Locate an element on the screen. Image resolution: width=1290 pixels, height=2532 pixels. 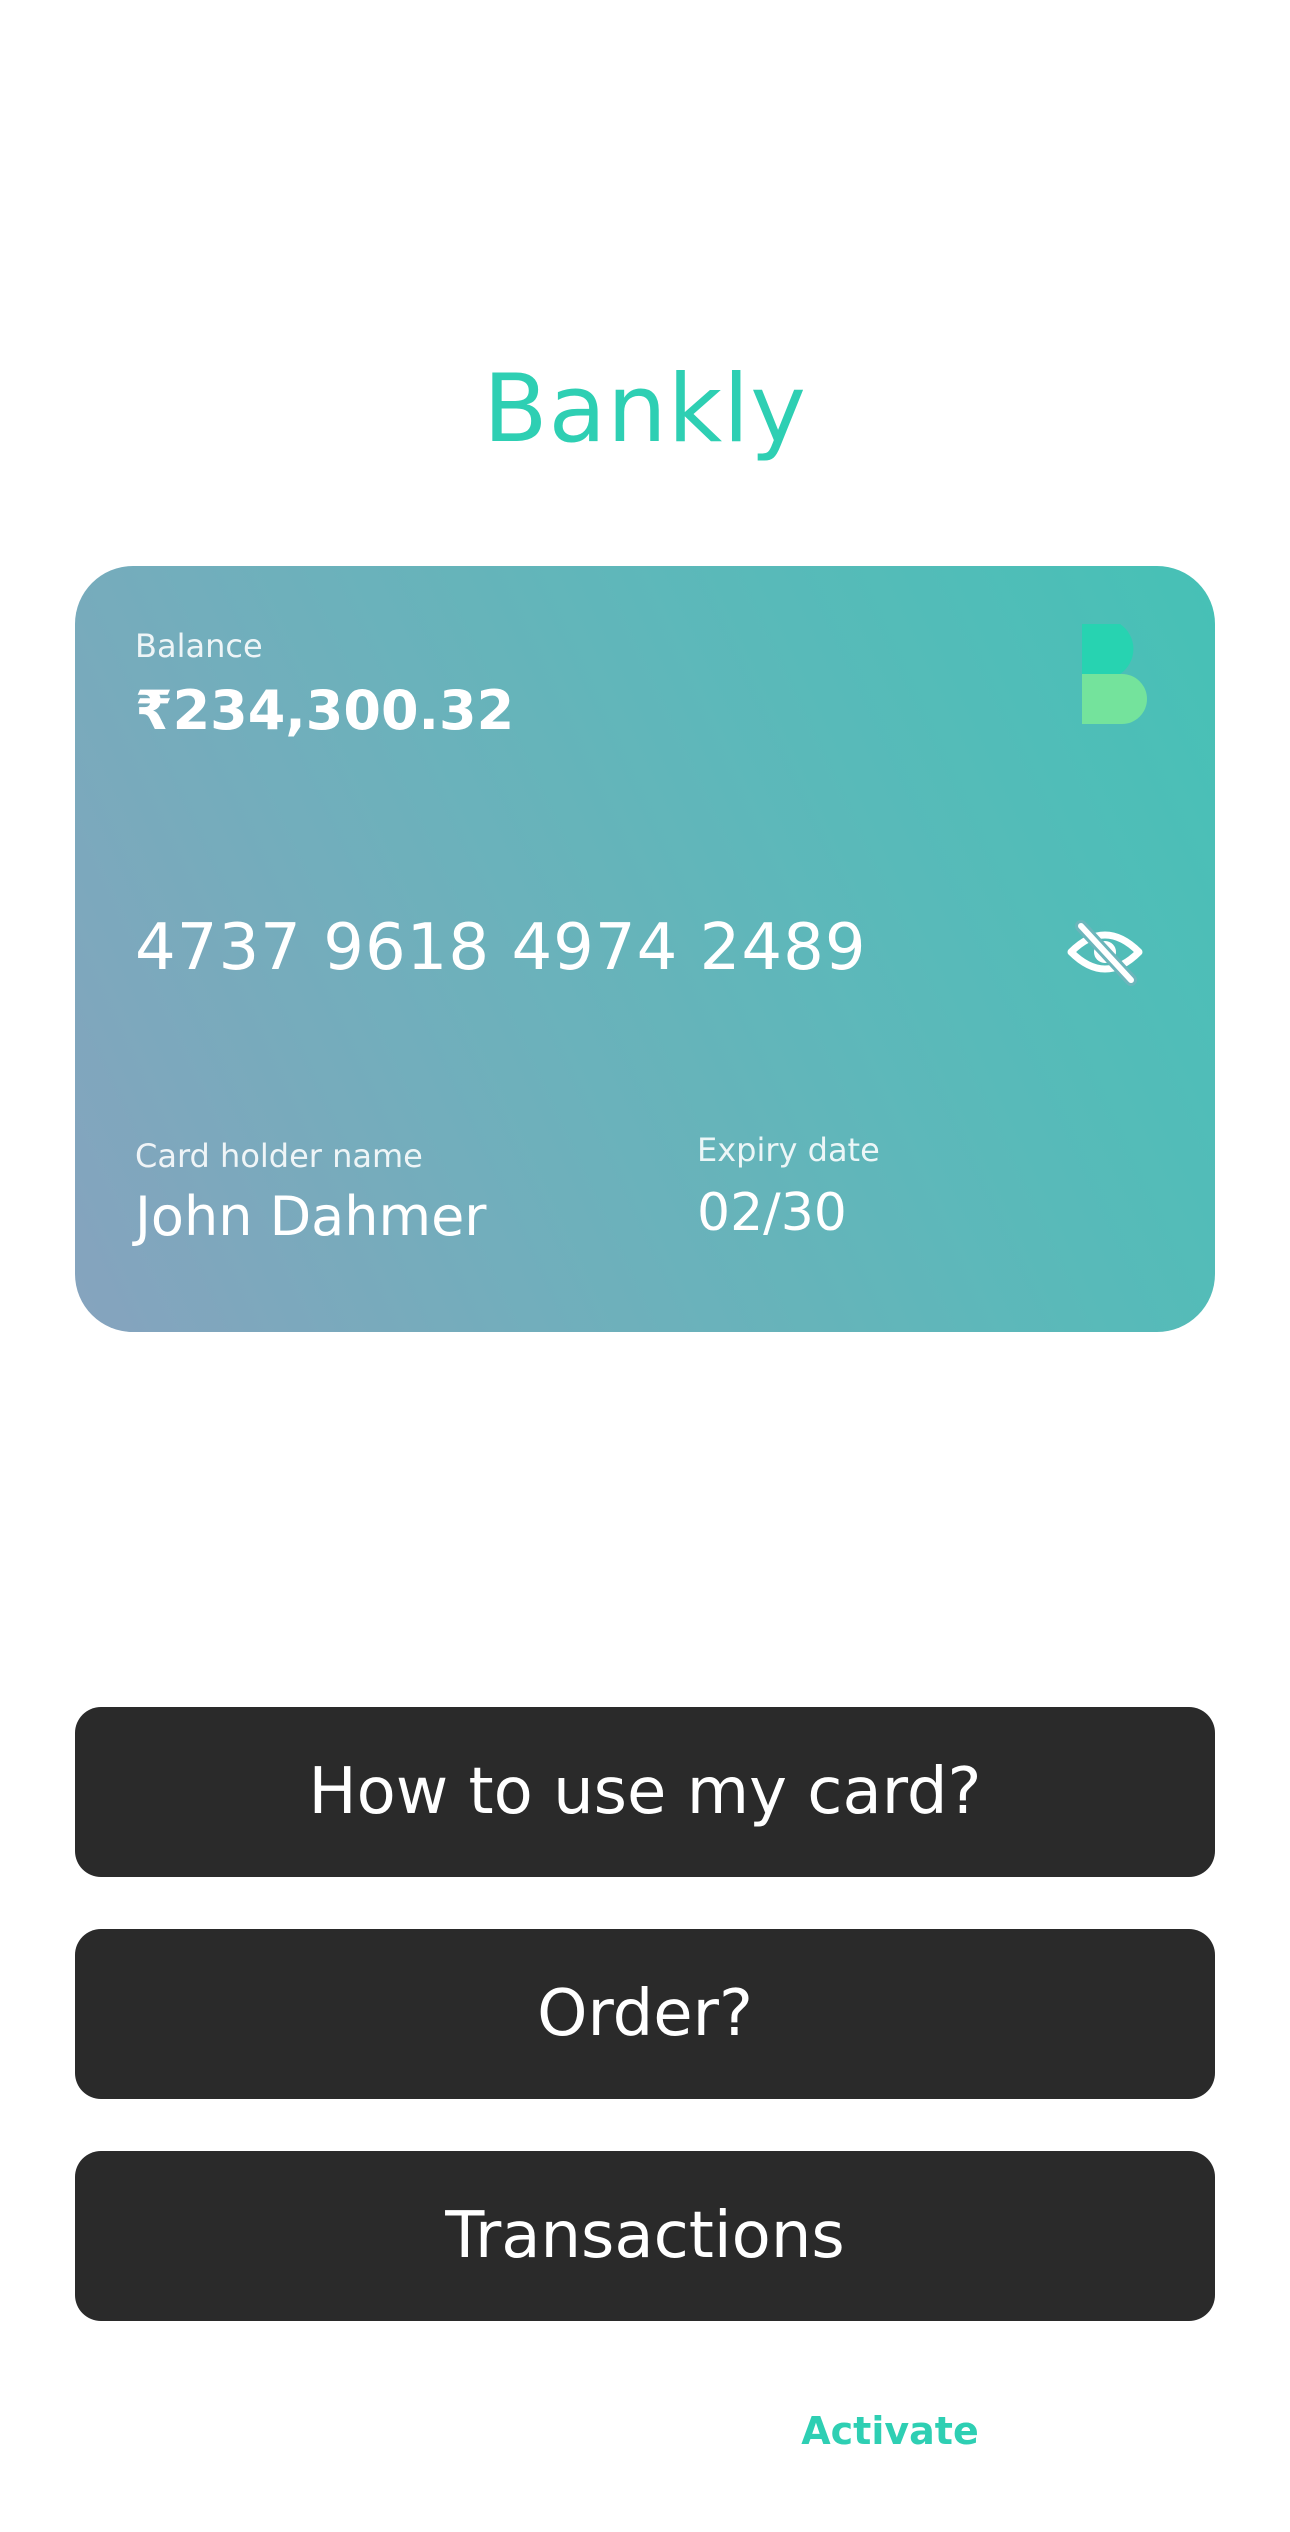
card-holder-label: Card holder name is located at coordinates (279, 1156).